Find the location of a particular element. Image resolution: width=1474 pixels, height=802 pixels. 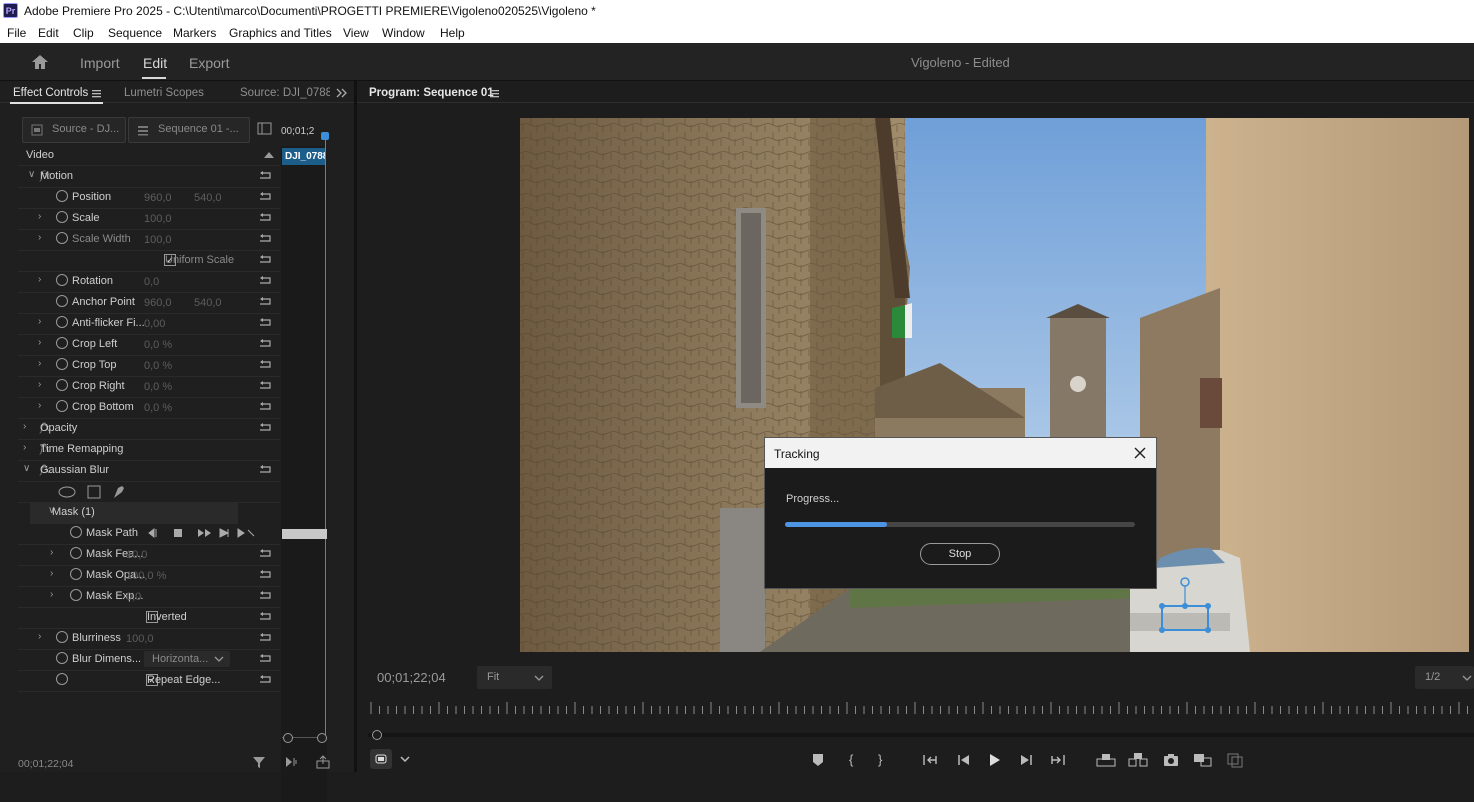

effect-value: 10,0 is located at coordinates (136, 555).